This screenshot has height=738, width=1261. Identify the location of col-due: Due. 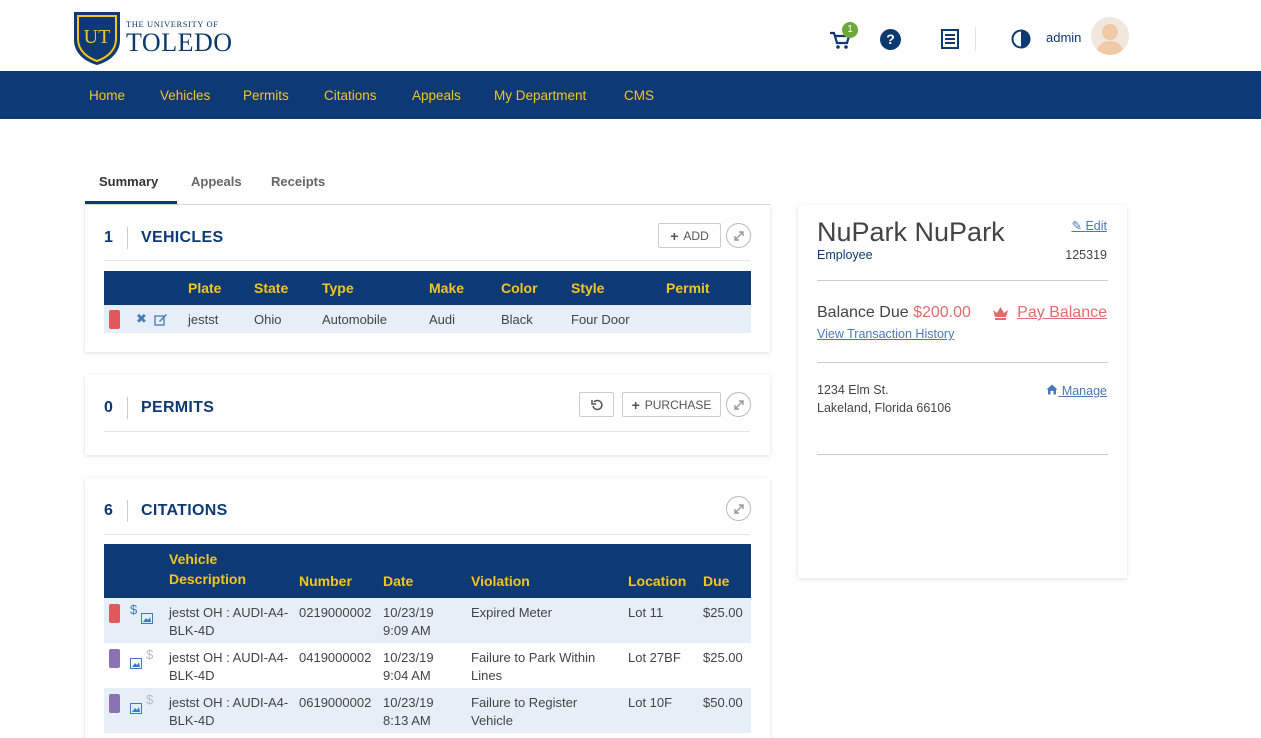
(716, 581).